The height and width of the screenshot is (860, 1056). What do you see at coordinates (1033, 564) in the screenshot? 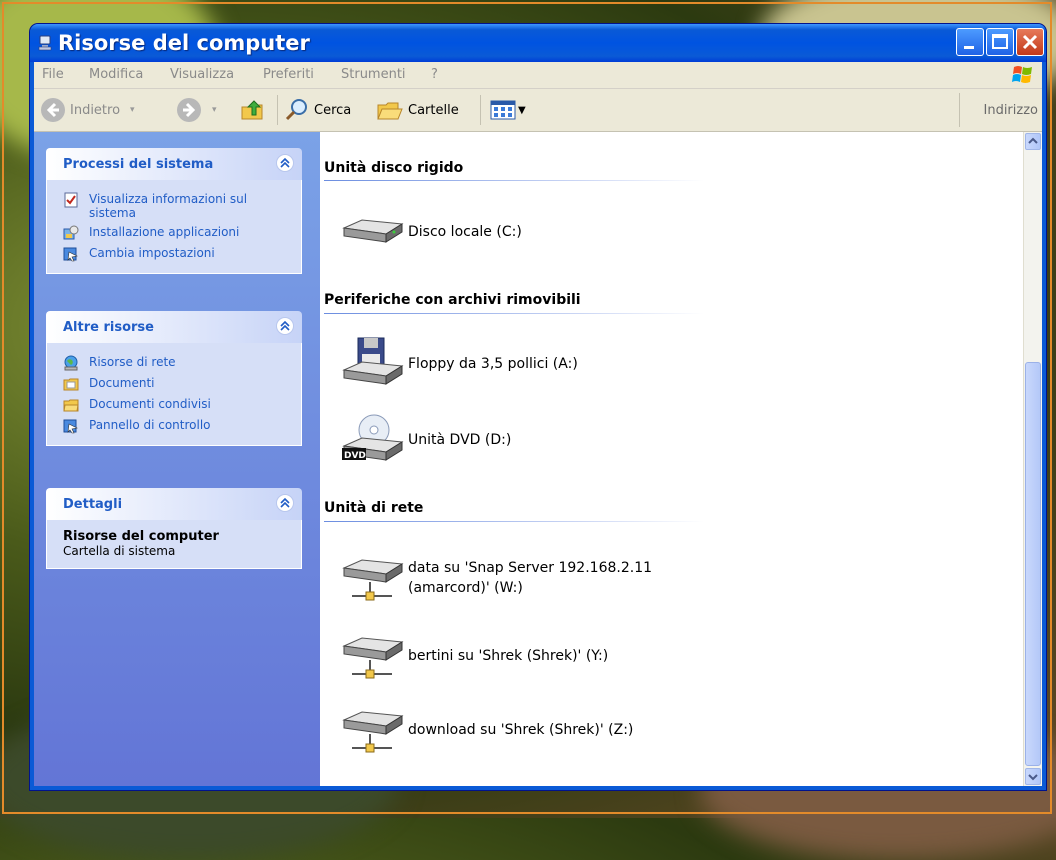
I see `scroll-thumb` at bounding box center [1033, 564].